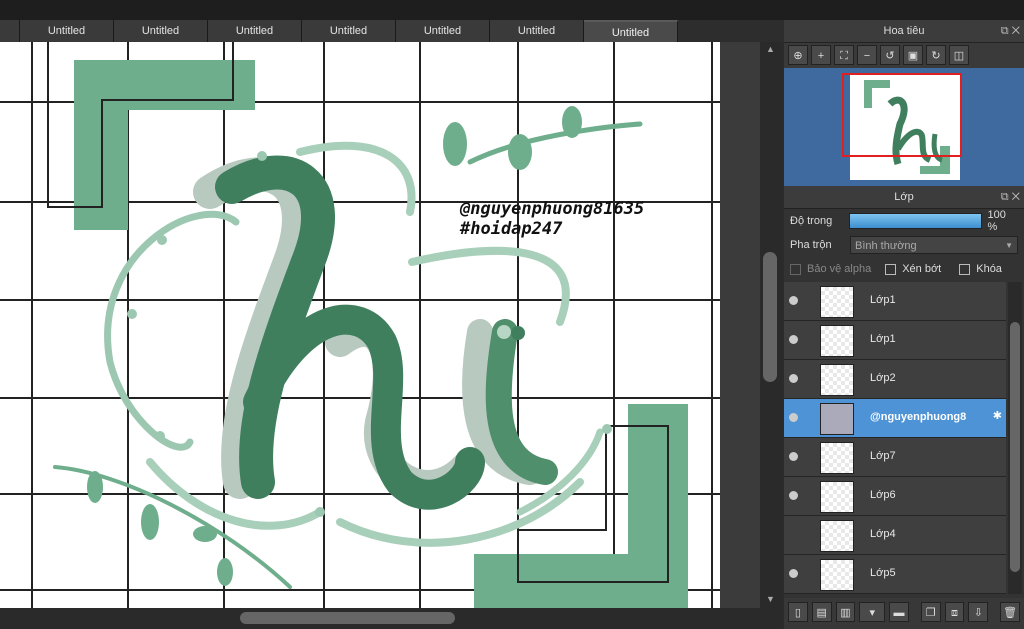  Describe the element at coordinates (798, 612) in the screenshot. I see `new-layer-icon: ▯` at that location.